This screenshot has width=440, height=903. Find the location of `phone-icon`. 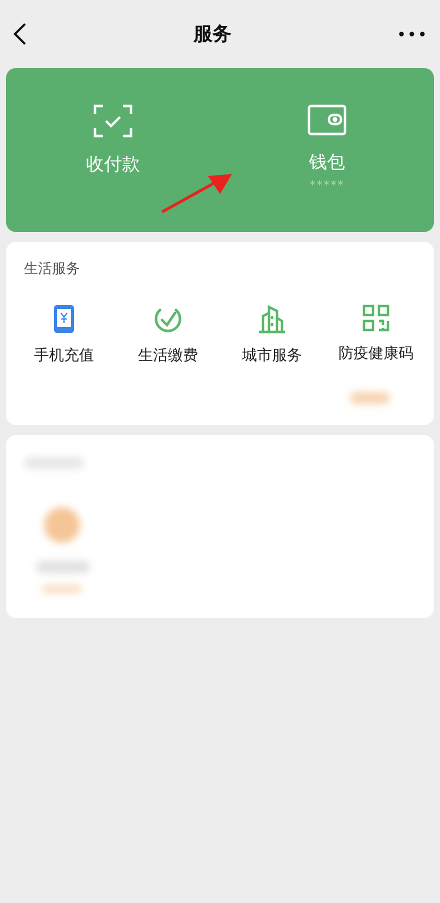

phone-icon is located at coordinates (64, 319).